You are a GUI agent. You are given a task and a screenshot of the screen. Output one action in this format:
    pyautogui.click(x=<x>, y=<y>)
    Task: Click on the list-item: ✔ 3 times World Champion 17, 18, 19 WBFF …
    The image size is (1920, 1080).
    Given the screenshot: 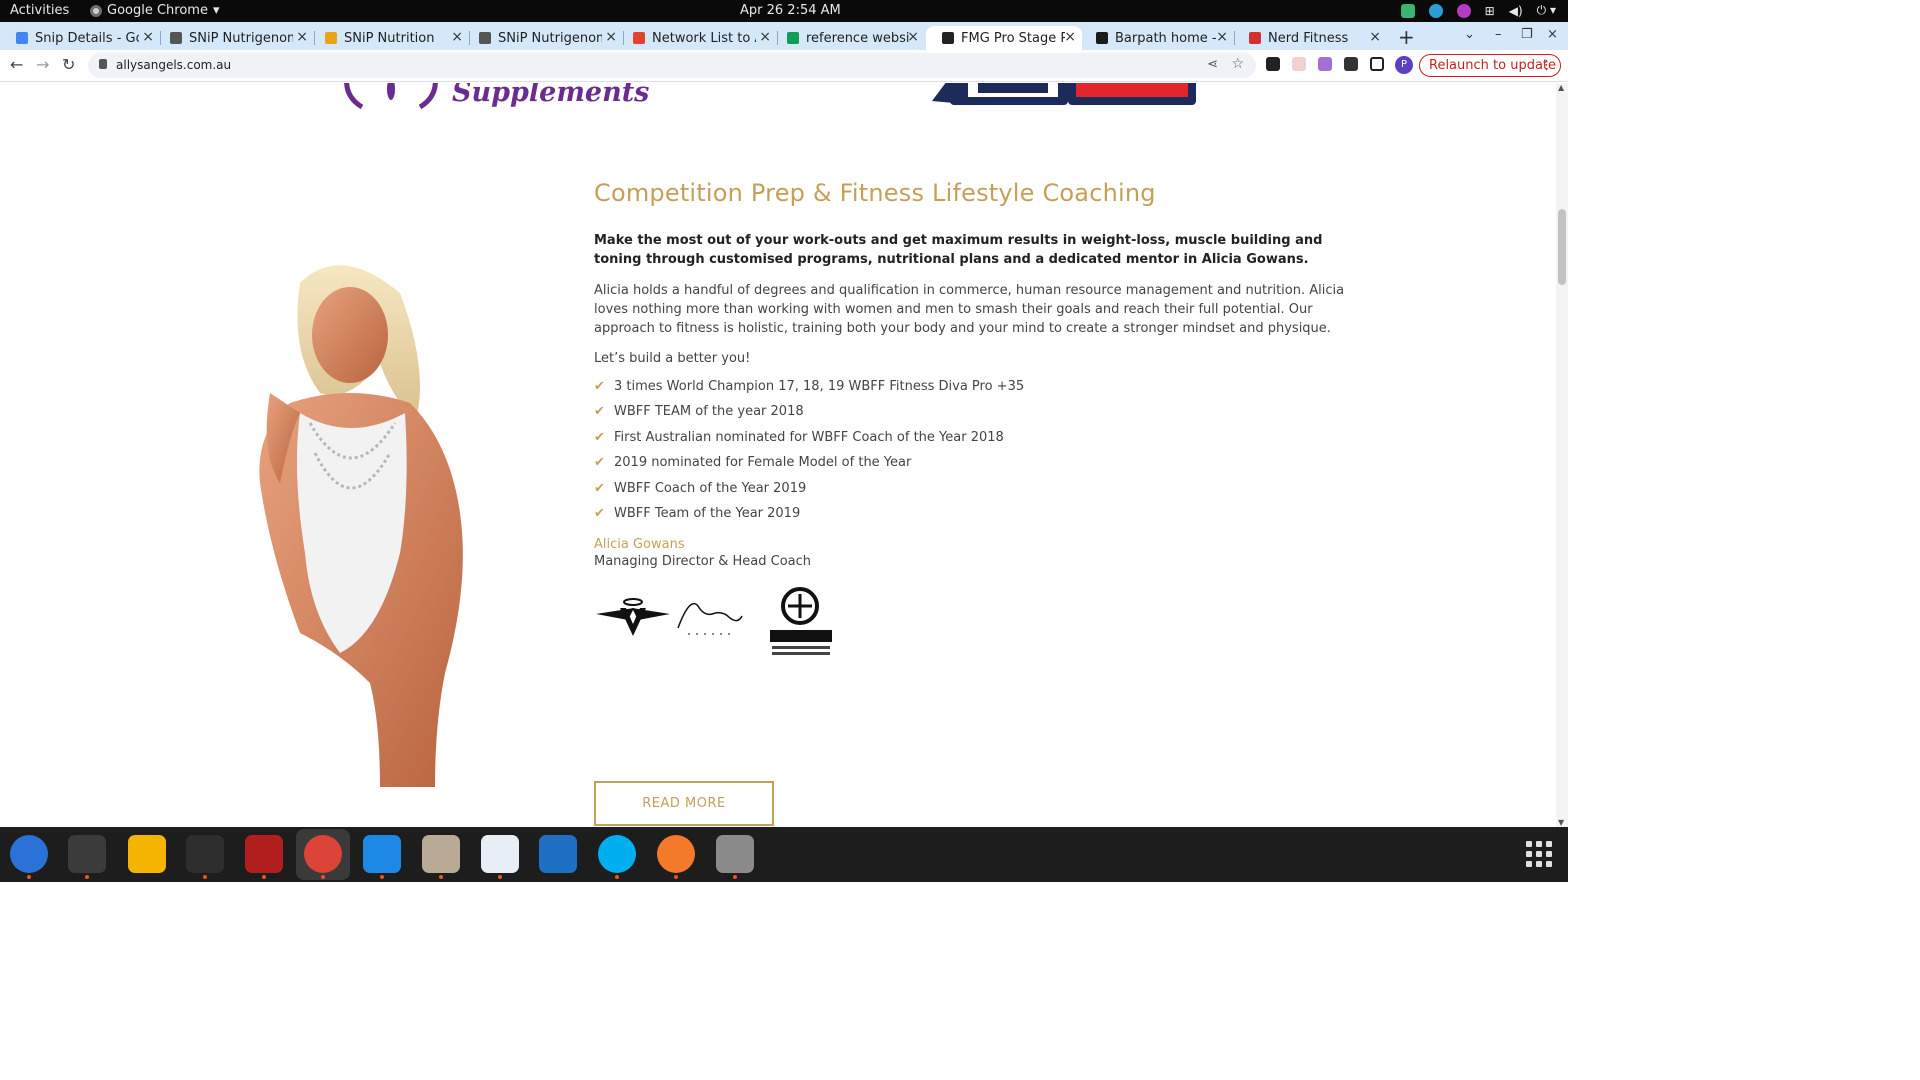 What is the action you would take?
    pyautogui.click(x=974, y=391)
    